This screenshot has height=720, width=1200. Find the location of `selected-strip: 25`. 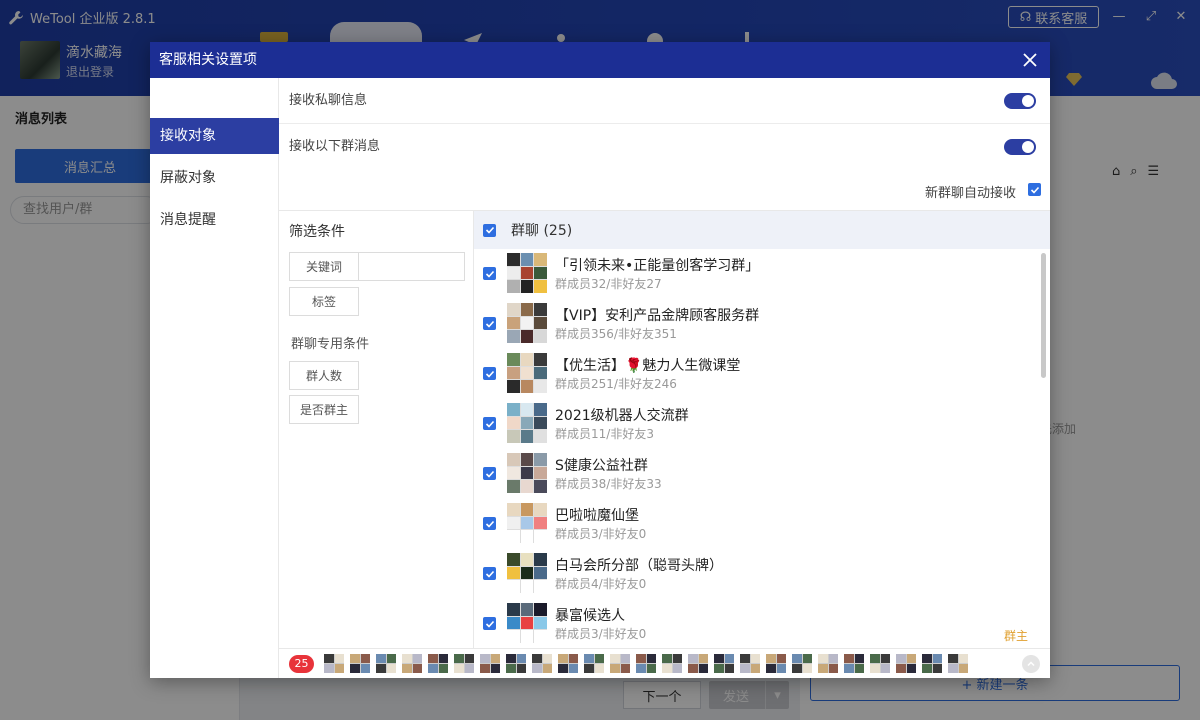

selected-strip: 25 is located at coordinates (664, 663).